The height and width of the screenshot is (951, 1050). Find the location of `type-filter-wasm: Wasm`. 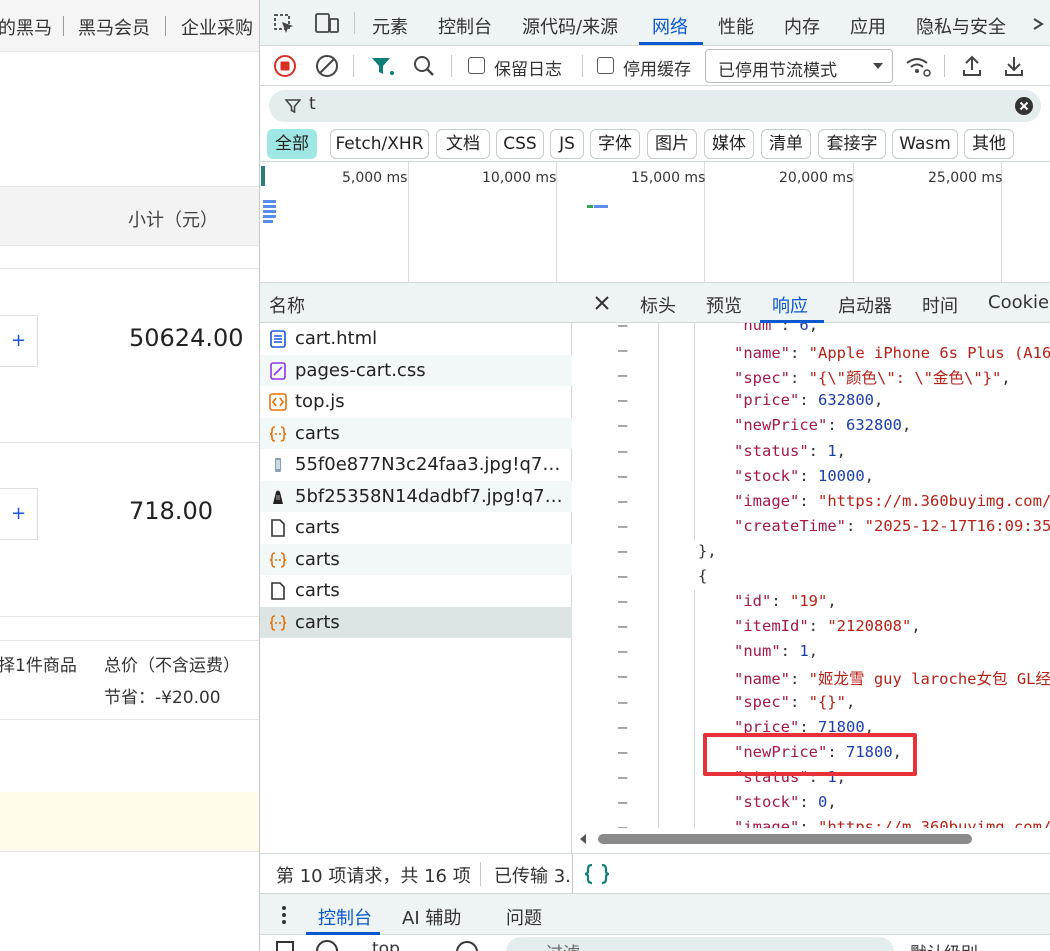

type-filter-wasm: Wasm is located at coordinates (925, 144).